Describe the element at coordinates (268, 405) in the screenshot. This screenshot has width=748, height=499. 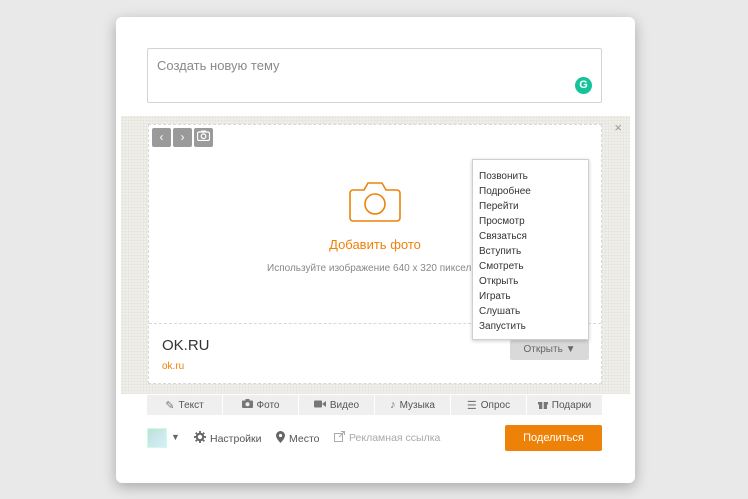
I see `tool-photo-label: Фото` at that location.